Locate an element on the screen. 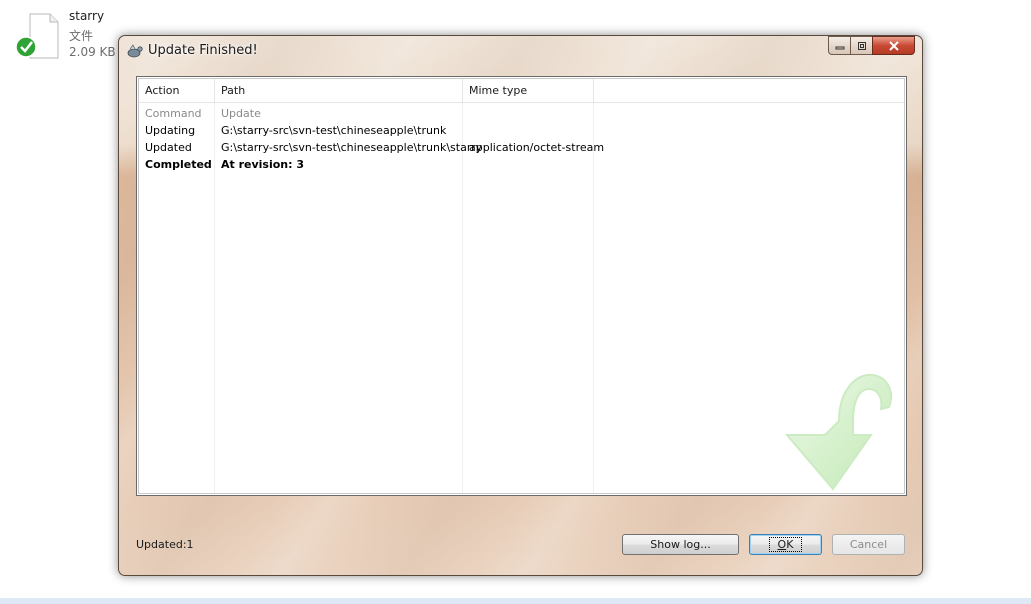  tortoisesvn-icon is located at coordinates (135, 51).